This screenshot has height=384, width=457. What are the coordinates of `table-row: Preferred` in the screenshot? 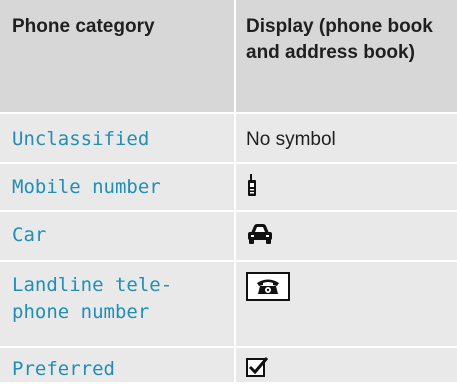 It's located at (228, 366).